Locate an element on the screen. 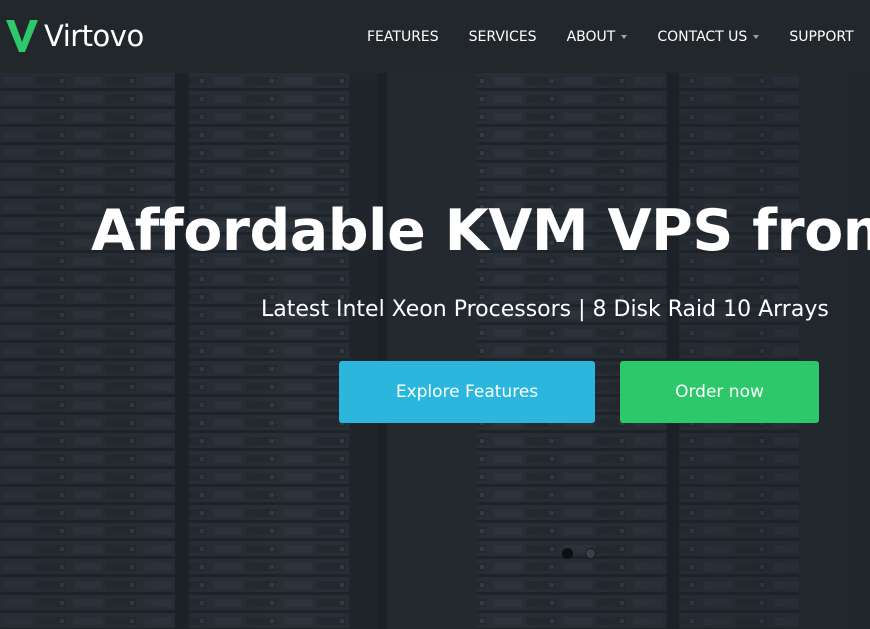 This screenshot has width=870, height=629. slider-pagination is located at coordinates (585, 553).